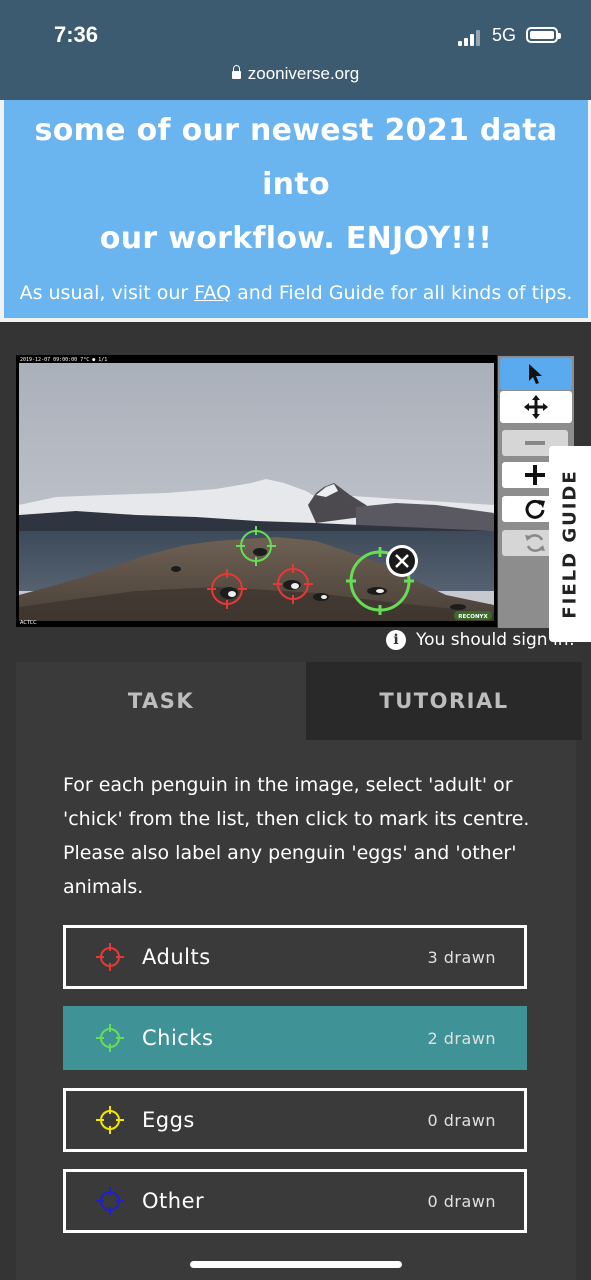  I want to click on answer-other: Other 0 drawn, so click(295, 1201).